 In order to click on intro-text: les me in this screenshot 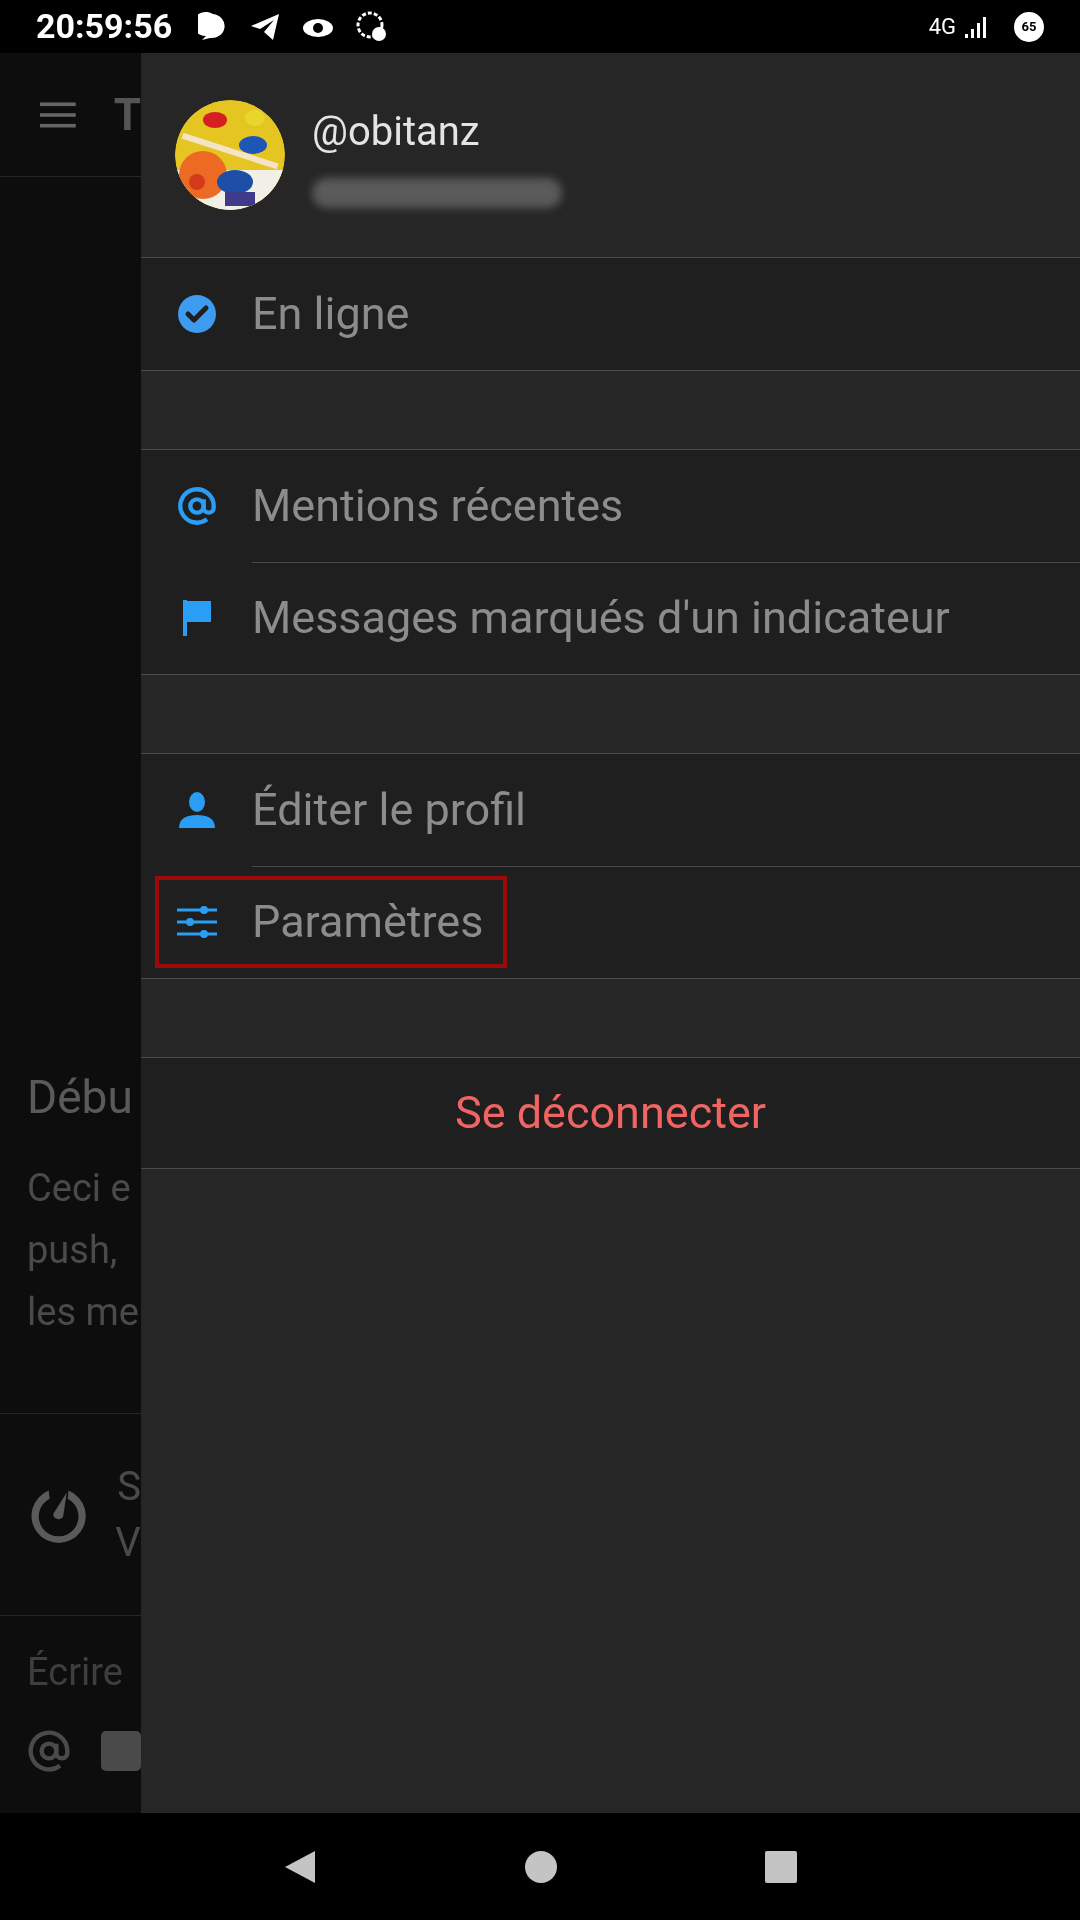, I will do `click(83, 1312)`.